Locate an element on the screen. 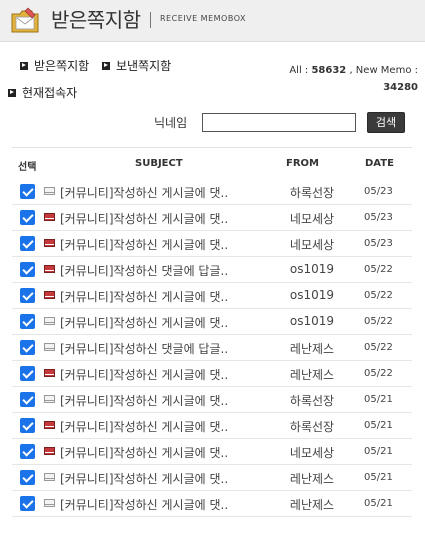 The height and width of the screenshot is (546, 425). nav-sent-label: 보낸쪽지함 is located at coordinates (144, 66).